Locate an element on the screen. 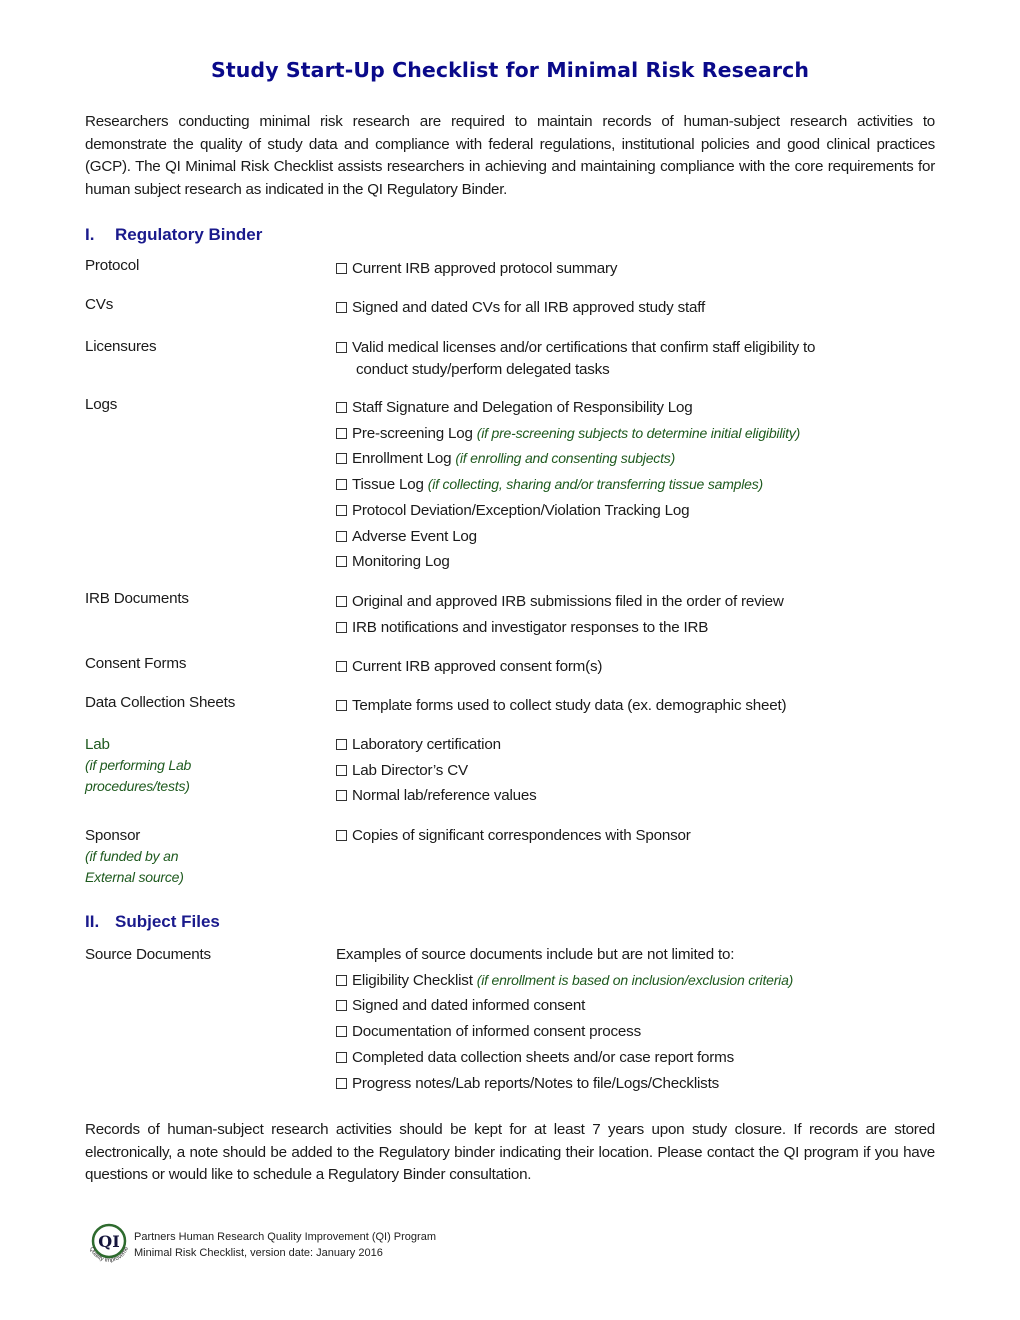 Image resolution: width=1020 pixels, height=1320 pixels. row-label: Lab (if performing Lab procedures/tests) is located at coordinates (205, 765).